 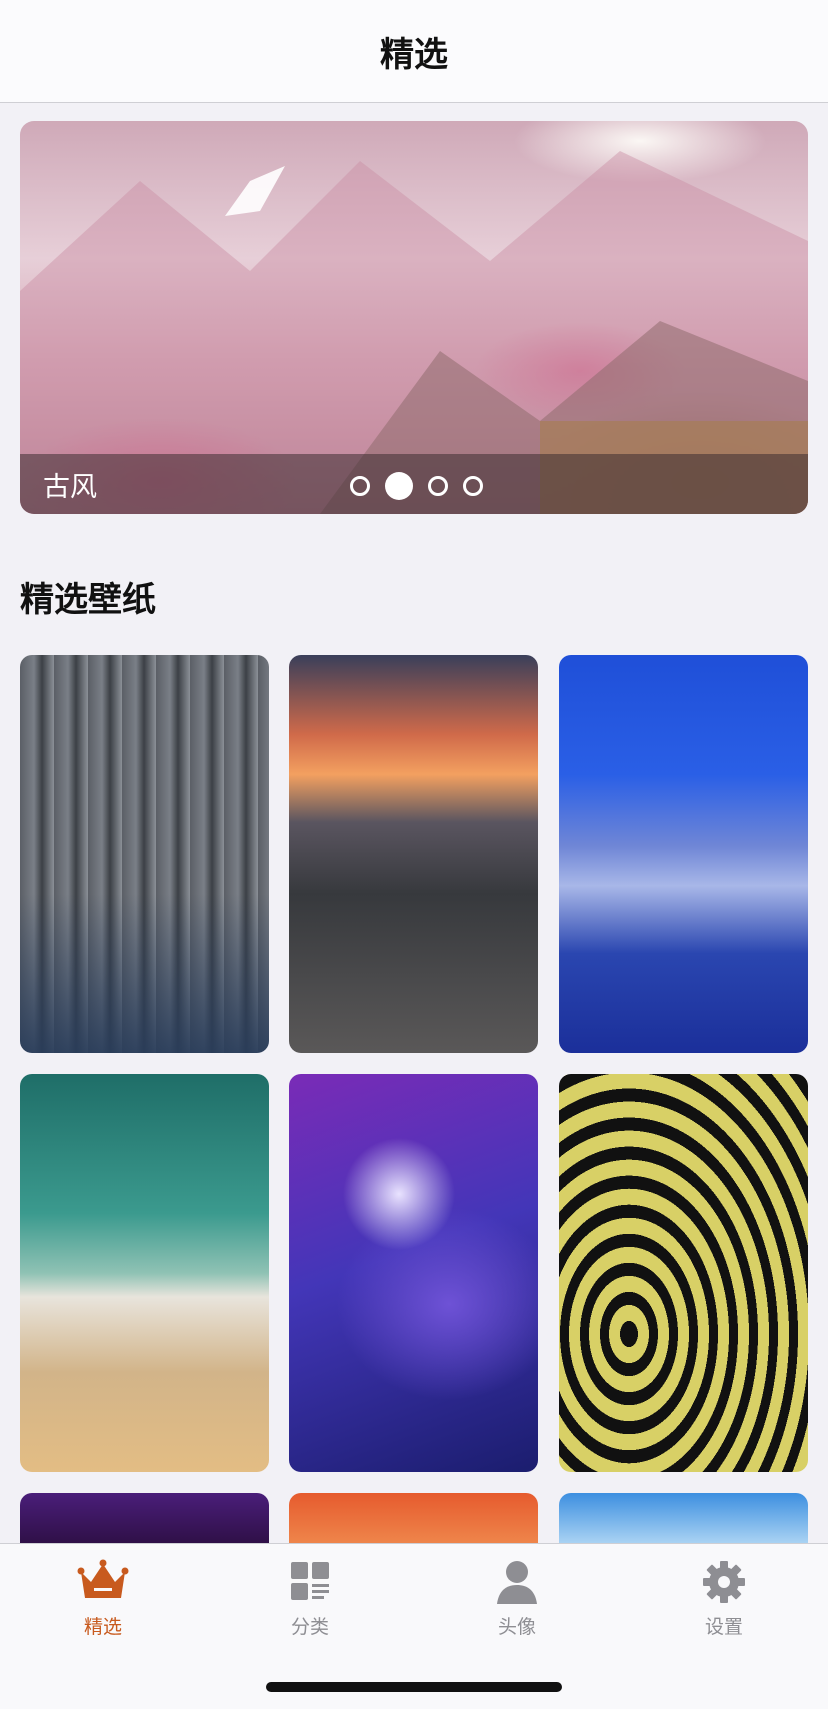 I want to click on page-title: 精选, so click(x=414, y=54).